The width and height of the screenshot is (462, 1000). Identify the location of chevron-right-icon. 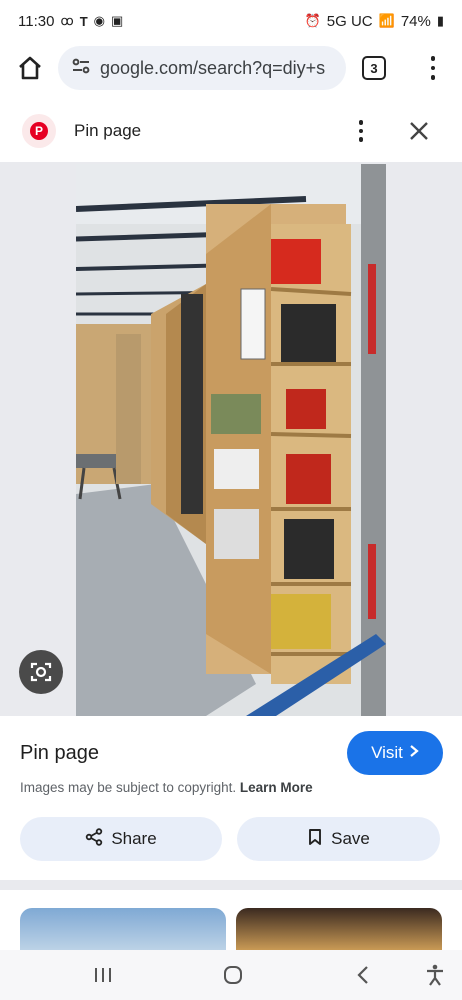
(414, 753).